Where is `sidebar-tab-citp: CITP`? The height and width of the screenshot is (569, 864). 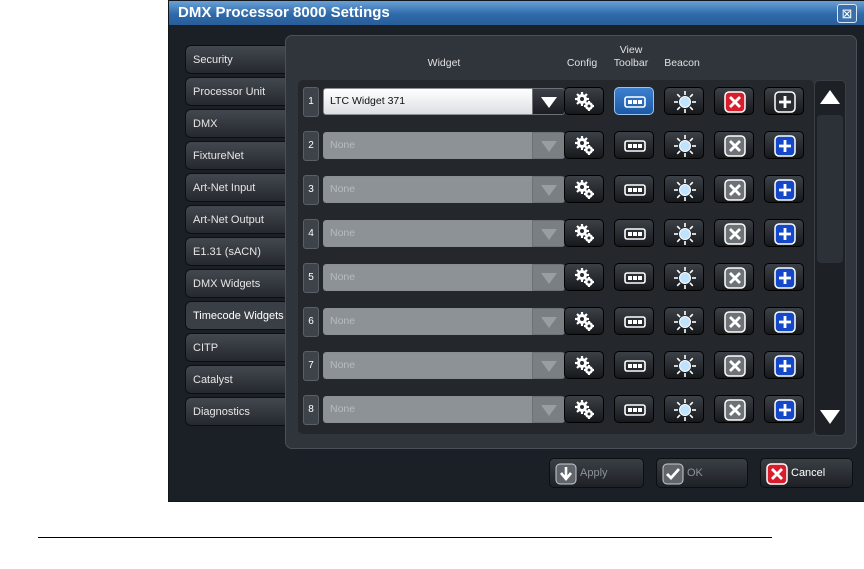
sidebar-tab-citp: CITP is located at coordinates (235, 347).